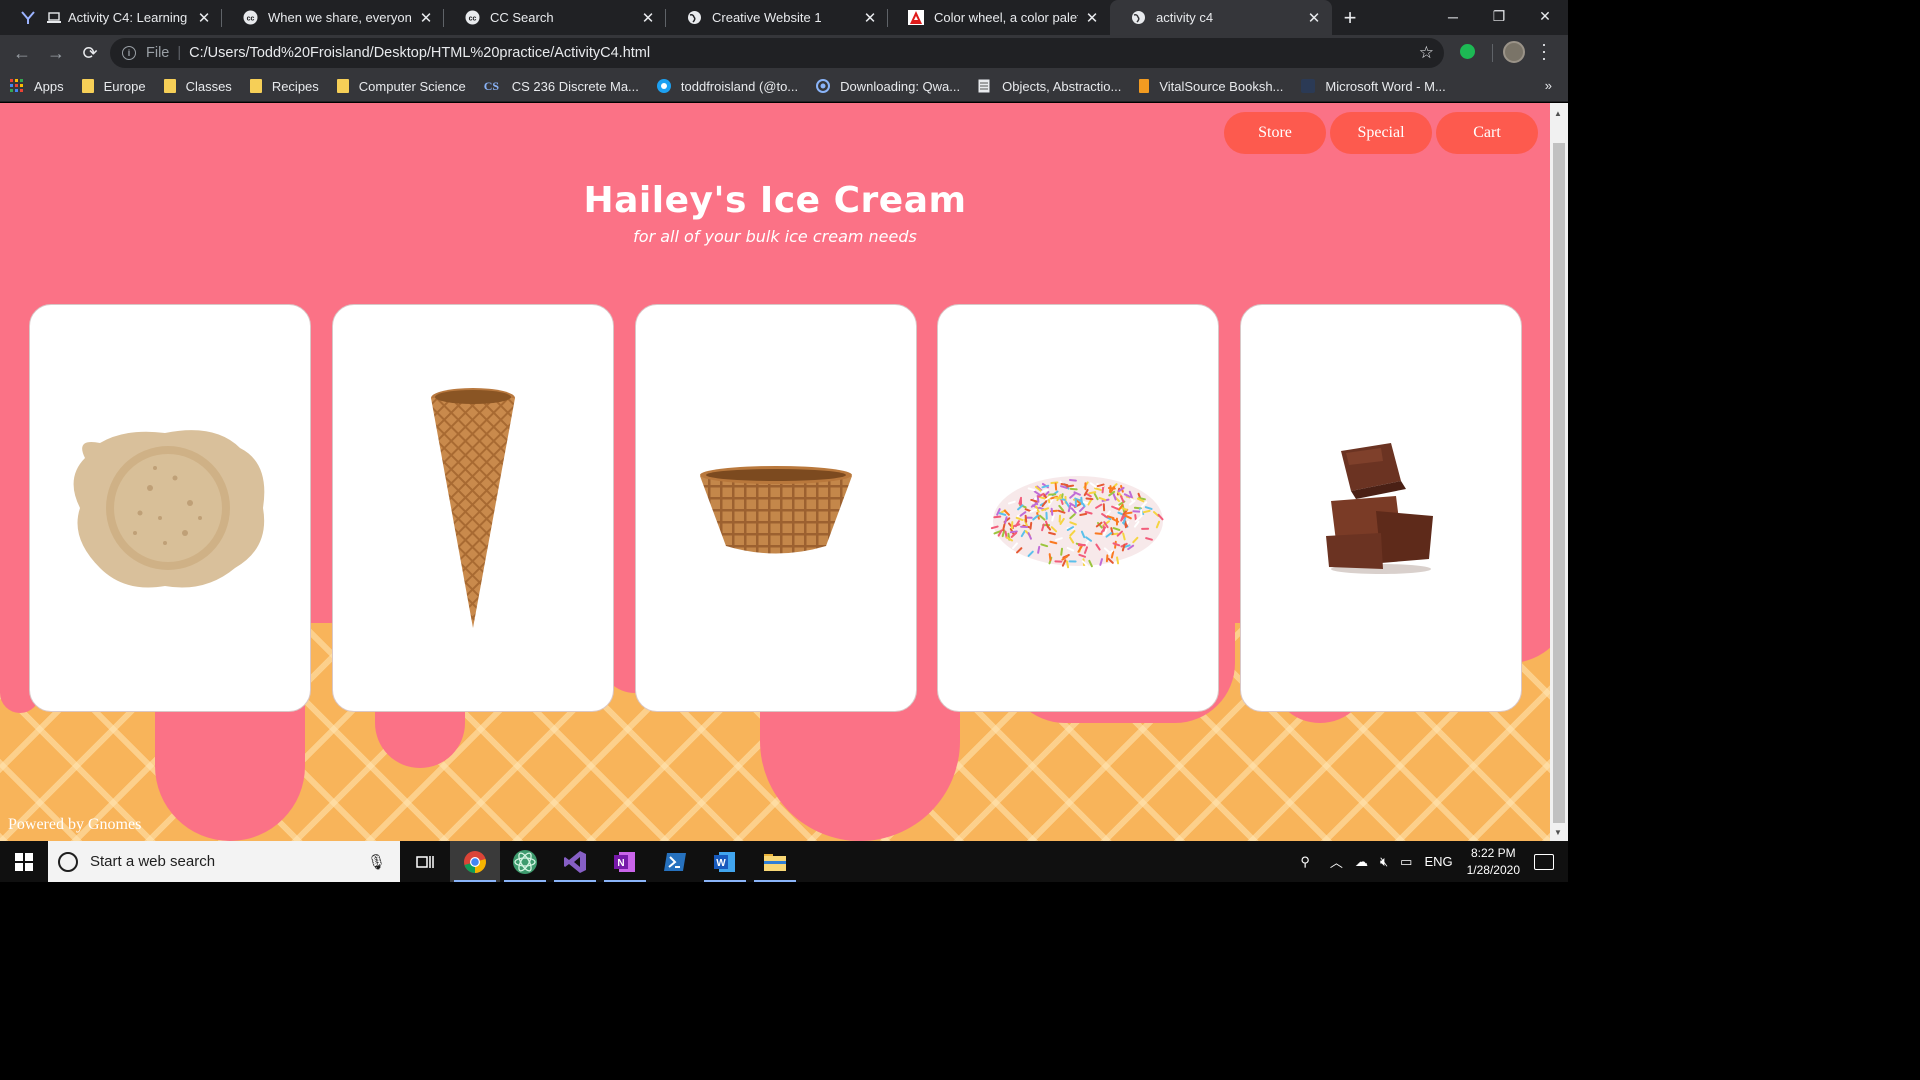 The width and height of the screenshot is (1920, 1080). What do you see at coordinates (767, 17) in the screenshot?
I see `tab-title: Creative Website 1` at bounding box center [767, 17].